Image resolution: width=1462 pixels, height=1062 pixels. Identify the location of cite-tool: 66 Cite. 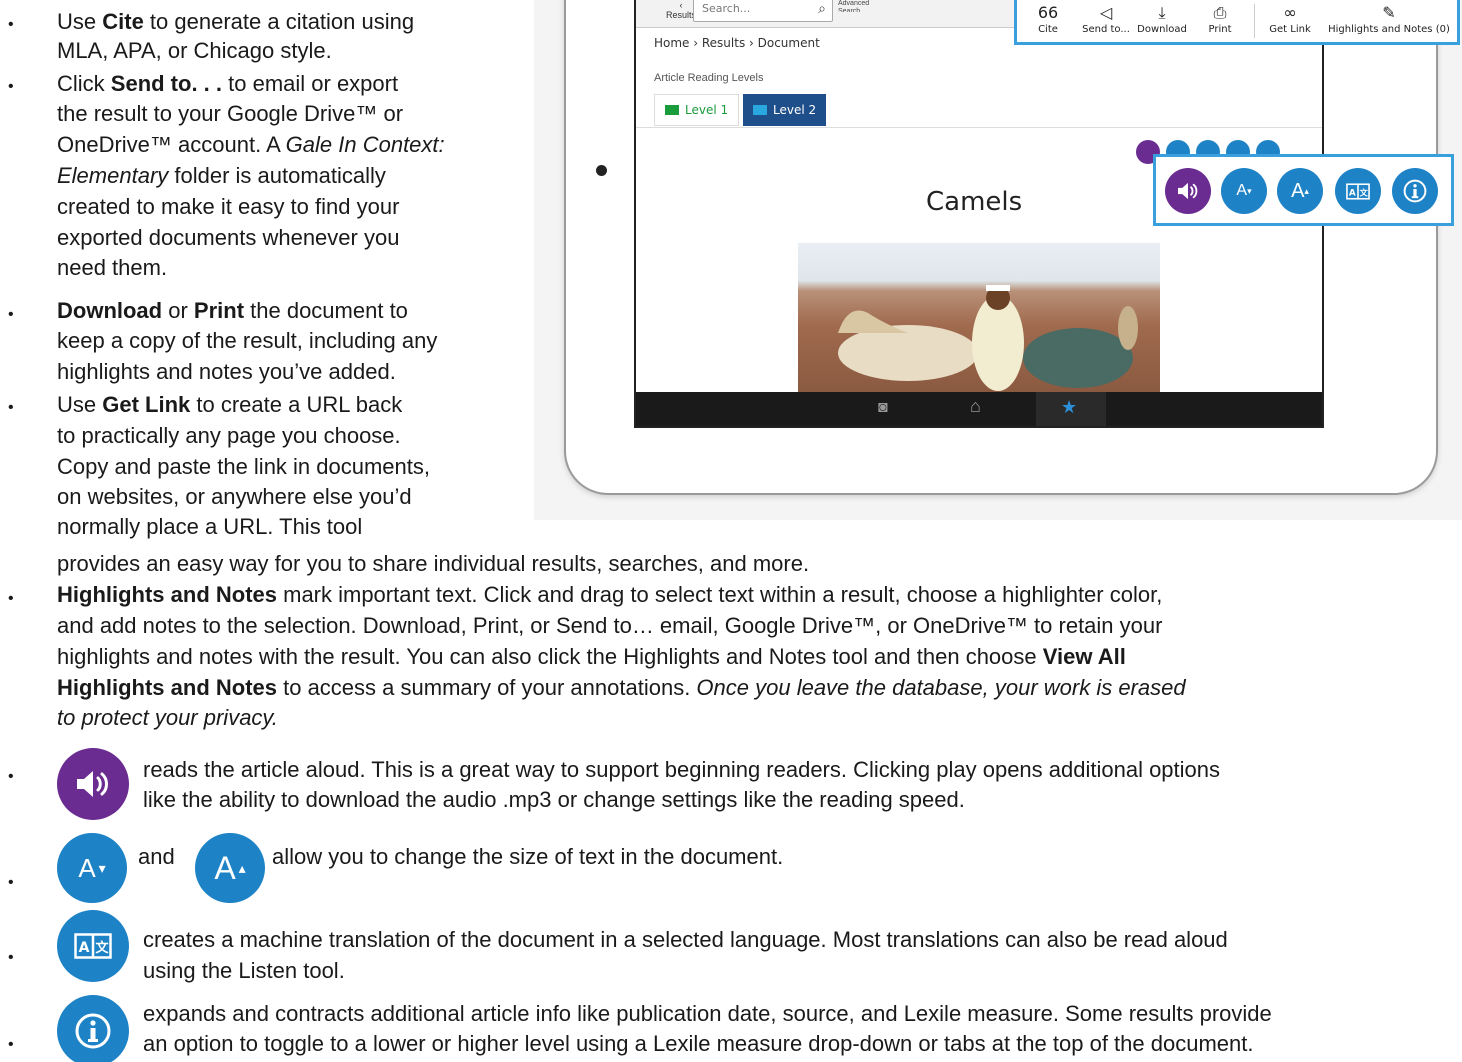
(1048, 18).